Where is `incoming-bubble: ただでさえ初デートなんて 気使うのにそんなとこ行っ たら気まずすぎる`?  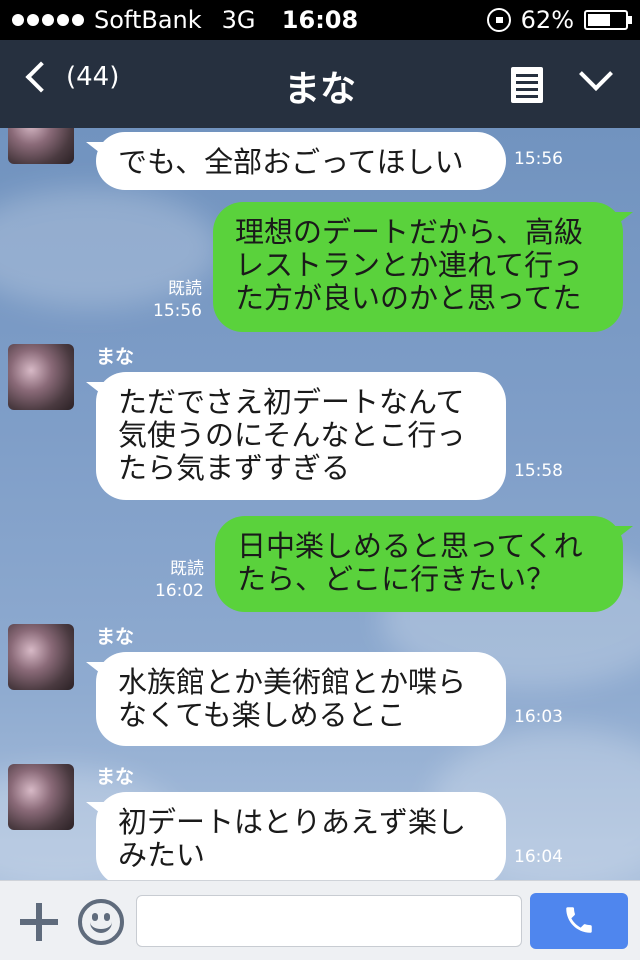
incoming-bubble: ただでさえ初デートなんて 気使うのにそんなとこ行っ たら気まずすぎる is located at coordinates (296, 436).